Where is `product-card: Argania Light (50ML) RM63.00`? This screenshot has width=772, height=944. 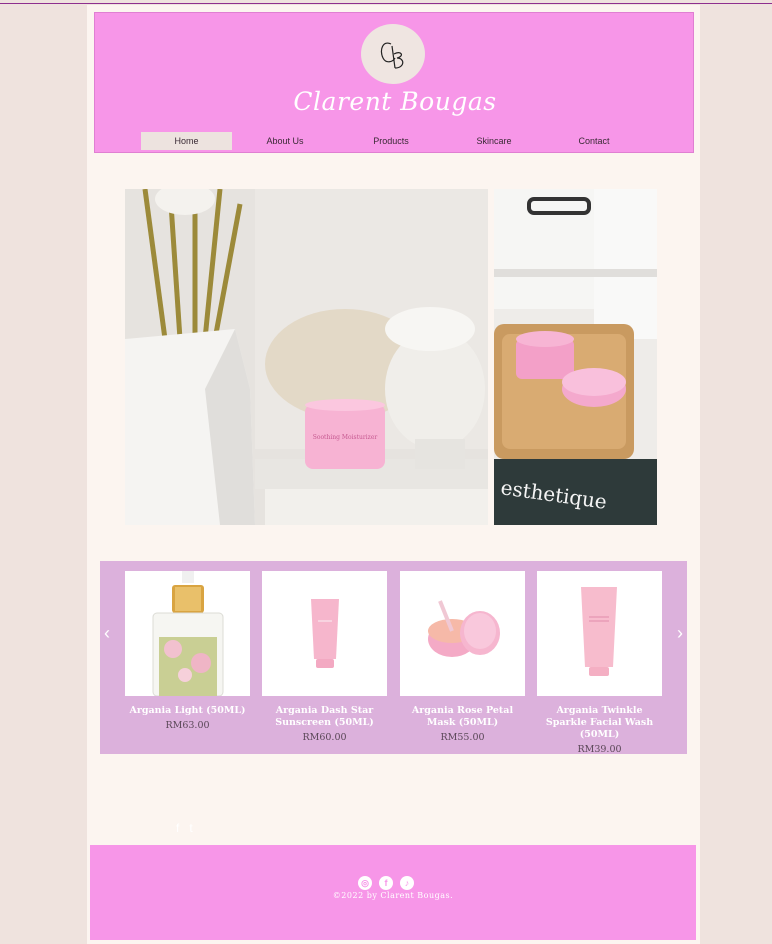 product-card: Argania Light (50ML) RM63.00 is located at coordinates (187, 651).